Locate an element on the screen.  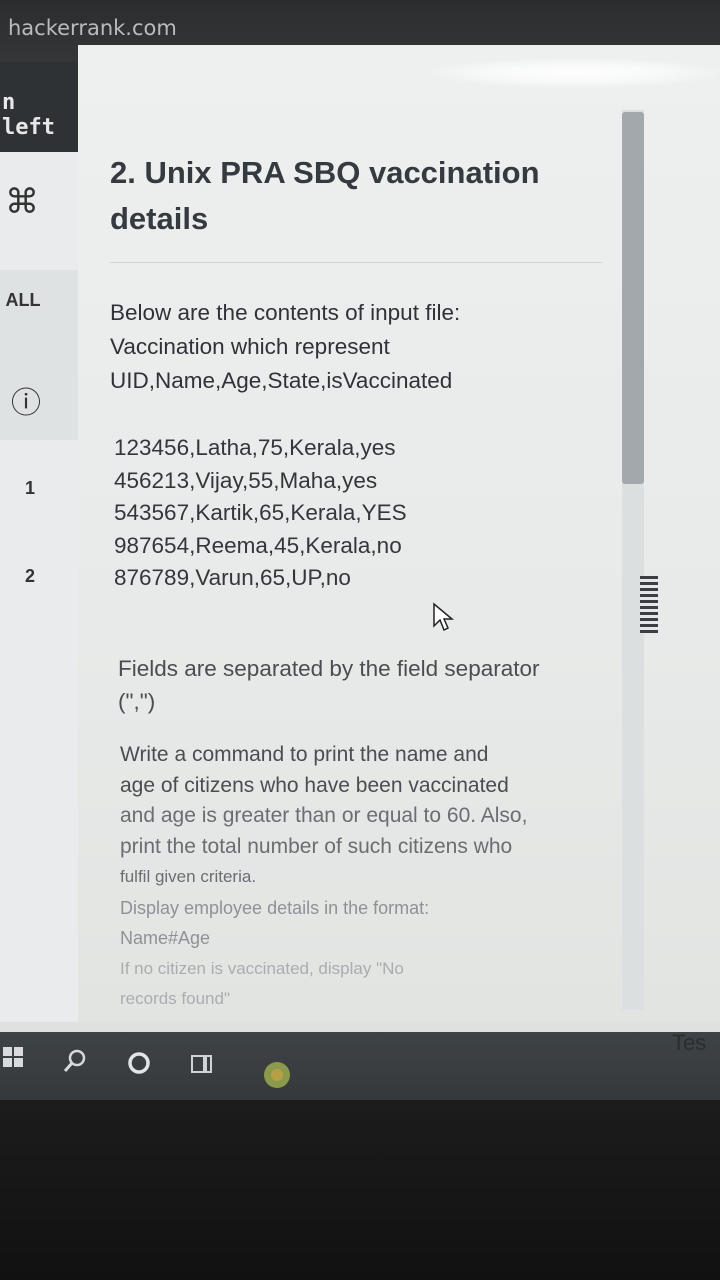
task-line: If no citizen is vaccinated, display "No is located at coordinates (262, 968).